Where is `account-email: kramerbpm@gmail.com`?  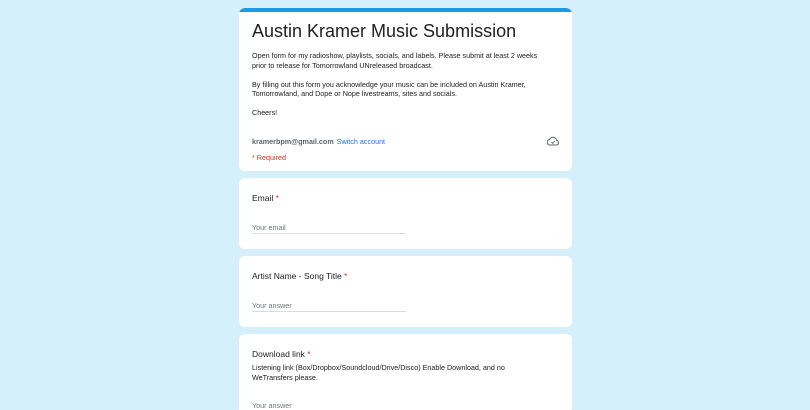 account-email: kramerbpm@gmail.com is located at coordinates (293, 141).